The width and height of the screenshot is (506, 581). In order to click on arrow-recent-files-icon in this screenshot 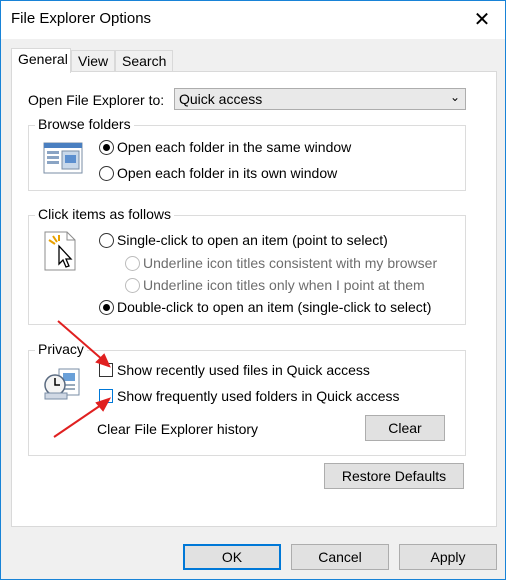, I will do `click(84, 344)`.